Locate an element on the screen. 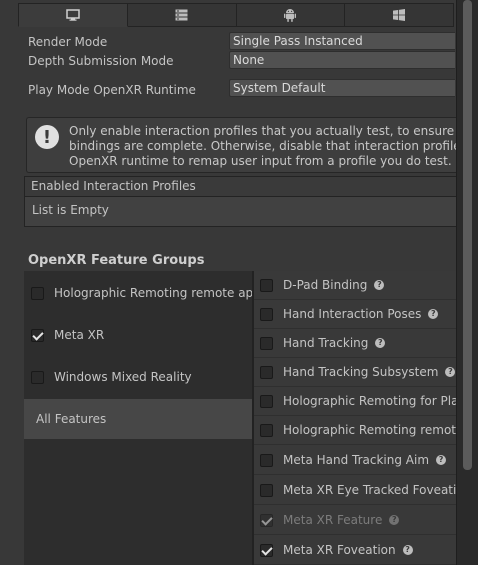 The image size is (478, 565). scrollbar-thumb is located at coordinates (467, 235).